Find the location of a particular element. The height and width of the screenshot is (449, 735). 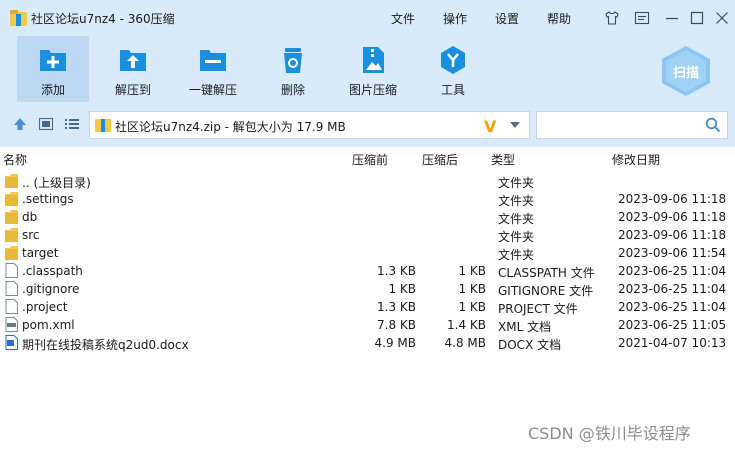

file-name: .settings is located at coordinates (48, 199).